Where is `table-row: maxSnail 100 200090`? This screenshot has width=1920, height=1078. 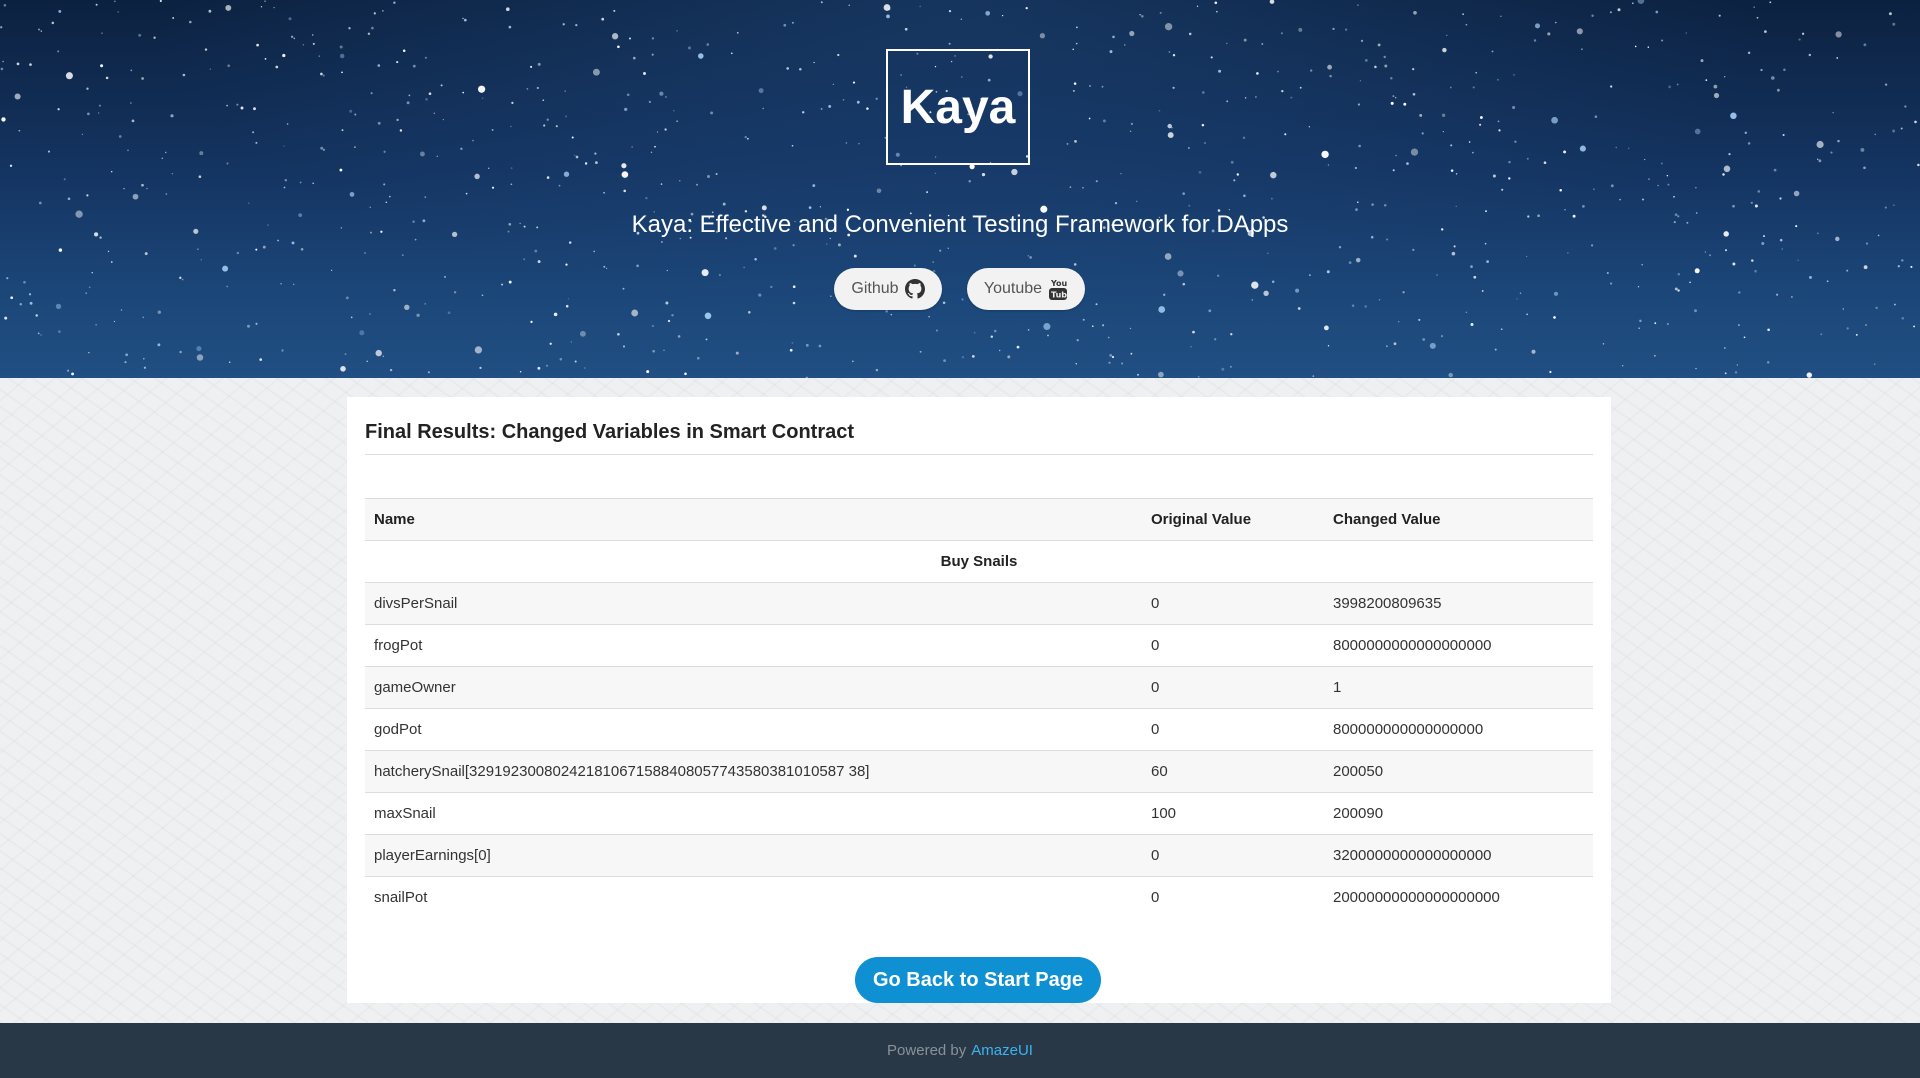 table-row: maxSnail 100 200090 is located at coordinates (979, 813).